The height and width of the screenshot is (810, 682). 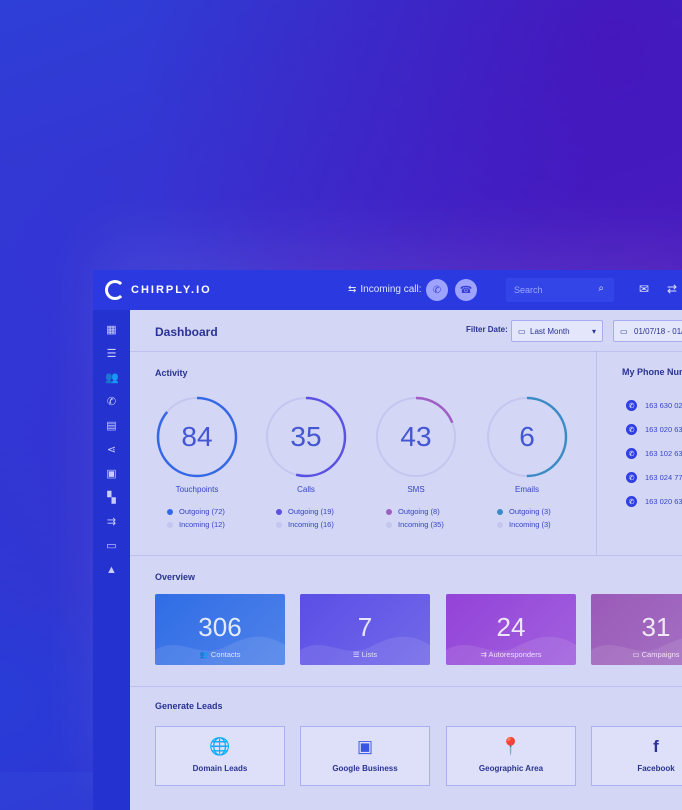 What do you see at coordinates (111, 354) in the screenshot?
I see `list-icon: ☰` at bounding box center [111, 354].